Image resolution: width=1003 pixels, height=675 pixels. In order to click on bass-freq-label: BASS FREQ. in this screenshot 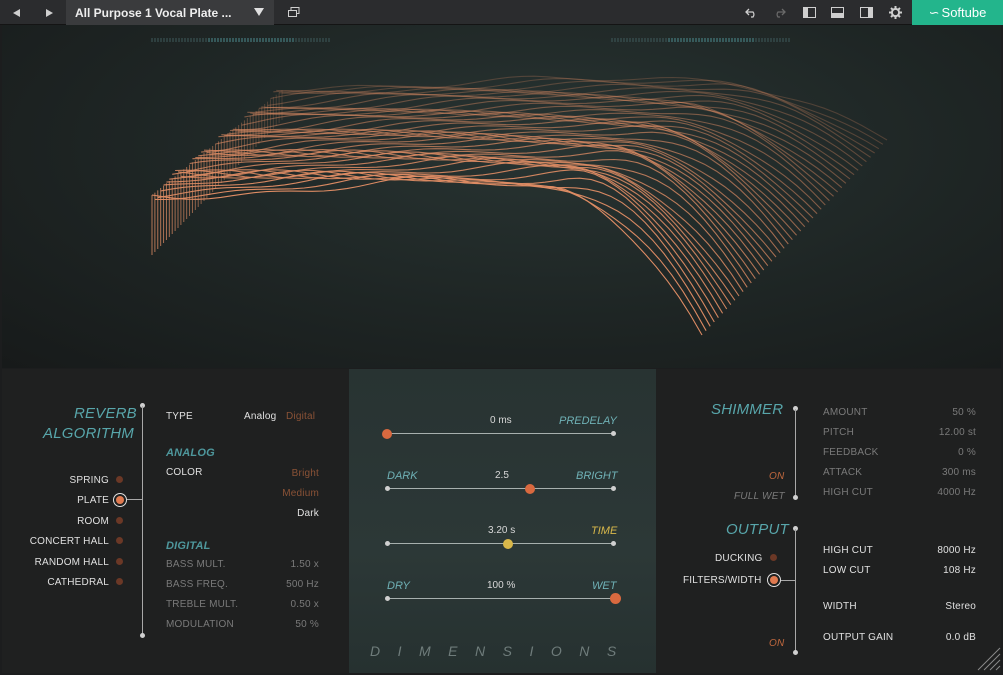, I will do `click(197, 584)`.